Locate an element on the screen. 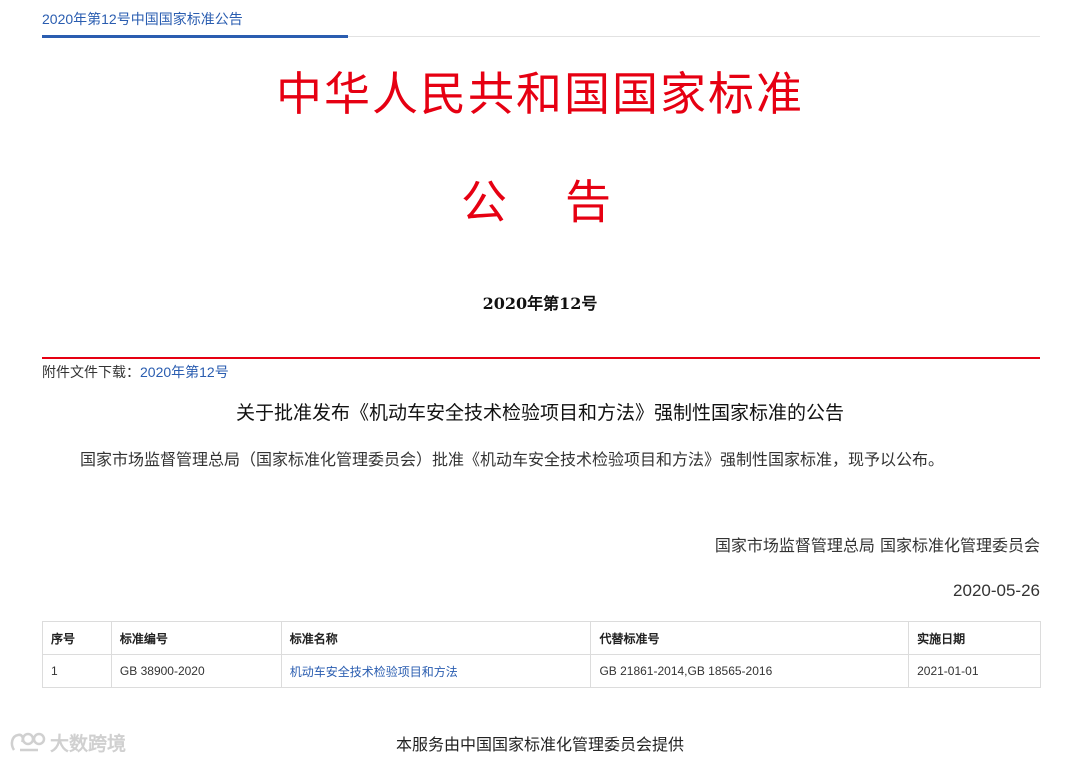 This screenshot has height=764, width=1080. attachment-row: 附件文件下载：2020年第12号 is located at coordinates (135, 372).